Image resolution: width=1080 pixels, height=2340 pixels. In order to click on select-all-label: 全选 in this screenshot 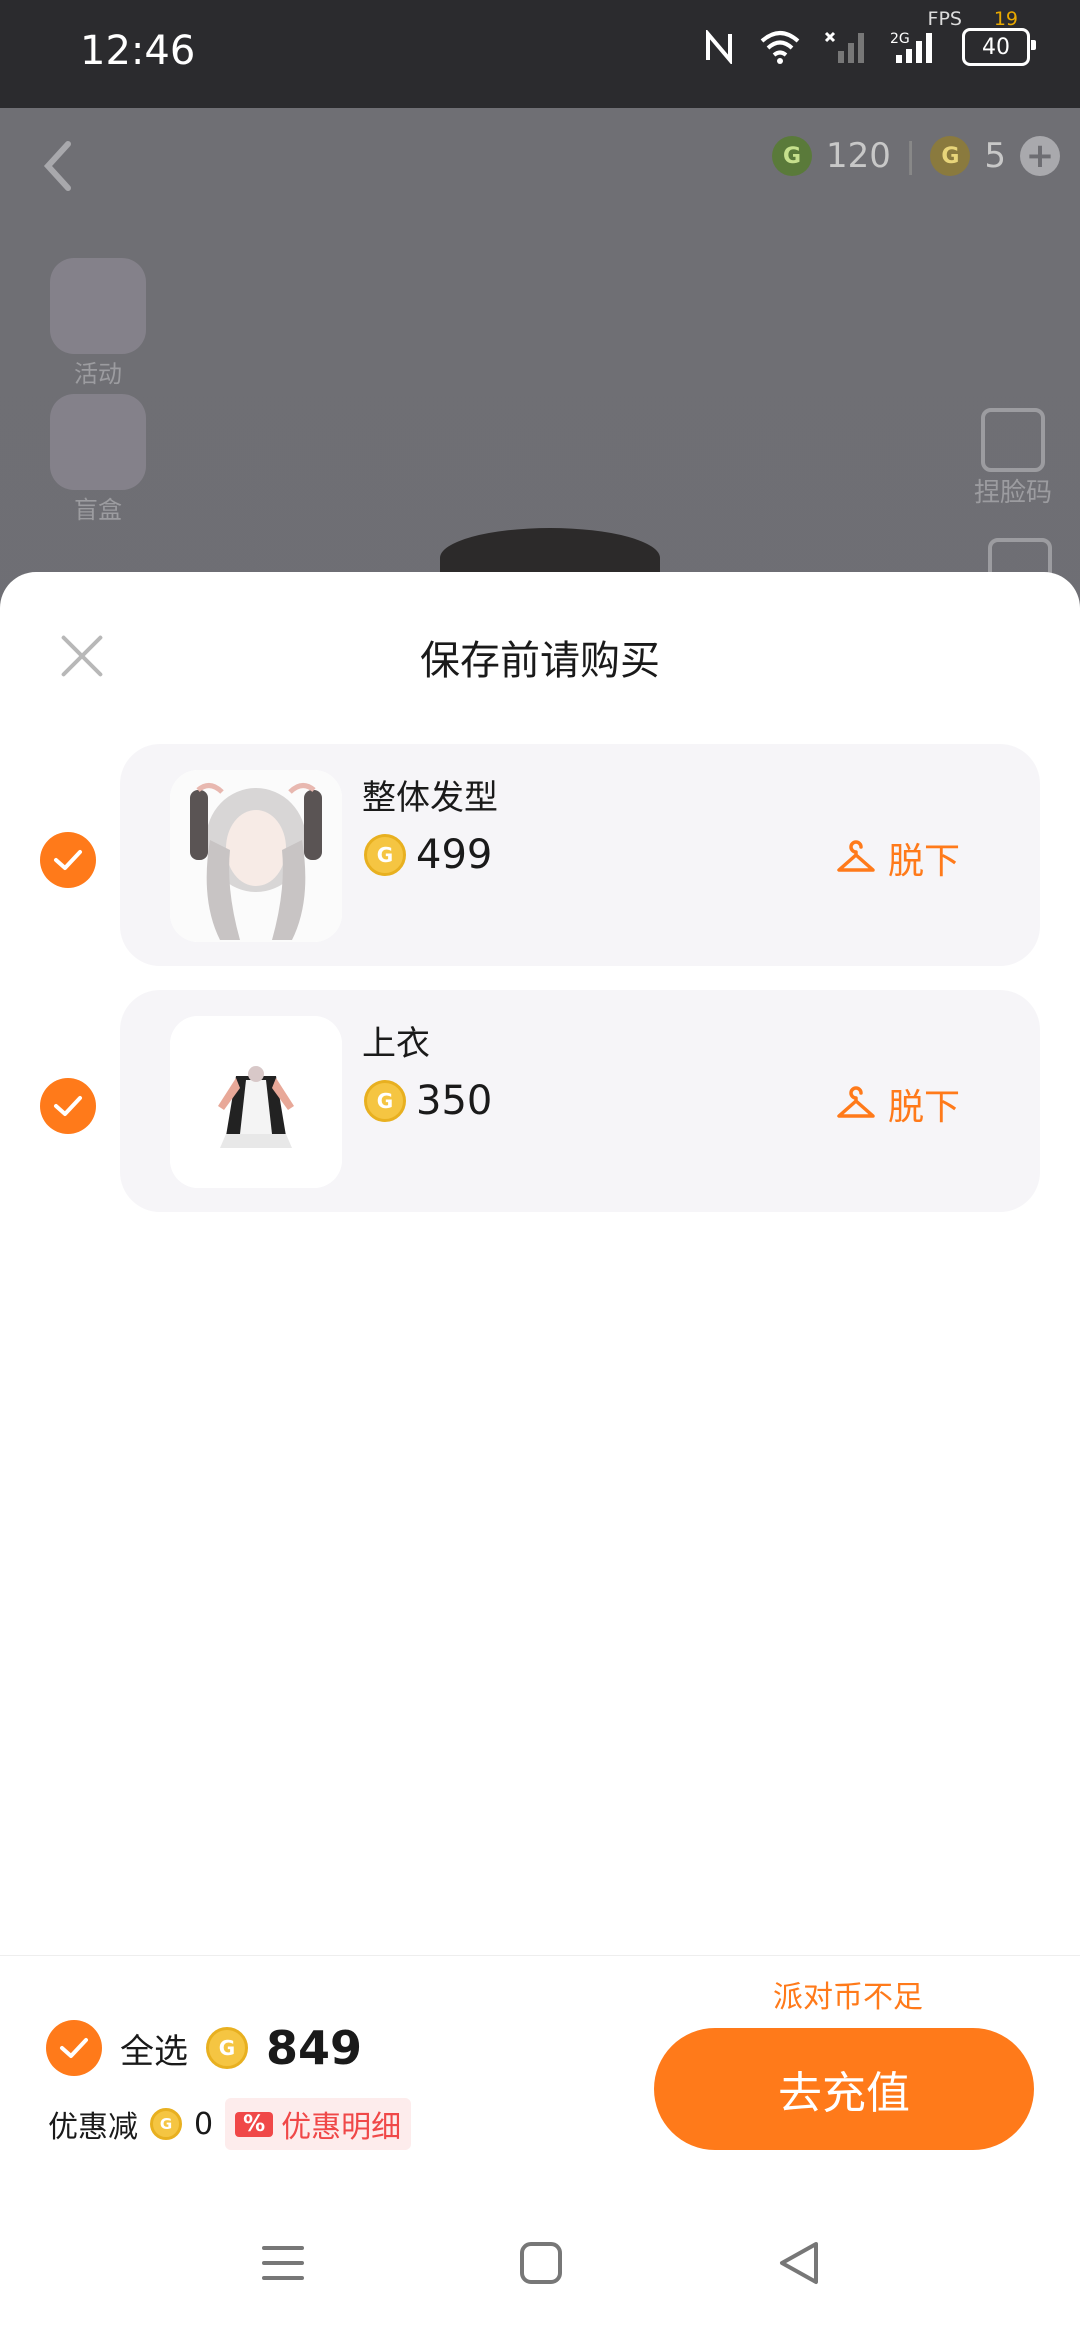, I will do `click(154, 2051)`.